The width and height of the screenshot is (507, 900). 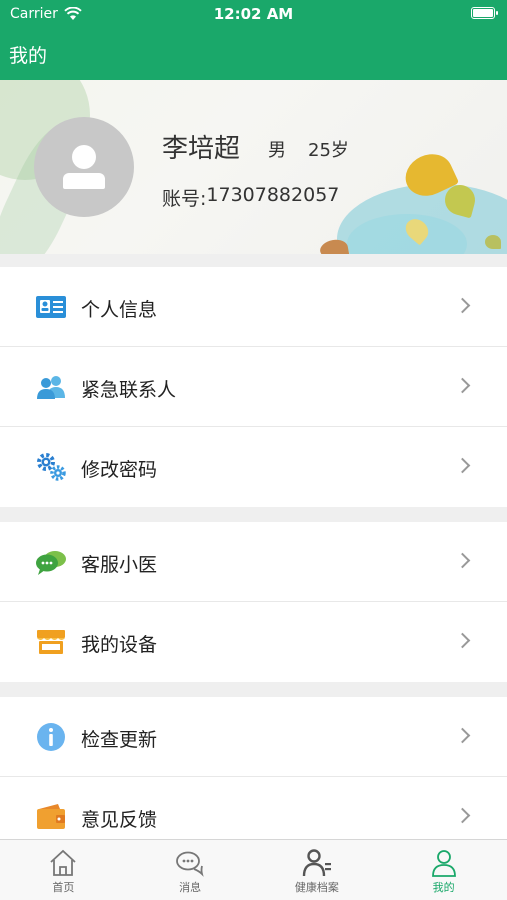 What do you see at coordinates (51, 387) in the screenshot?
I see `contacts-icon` at bounding box center [51, 387].